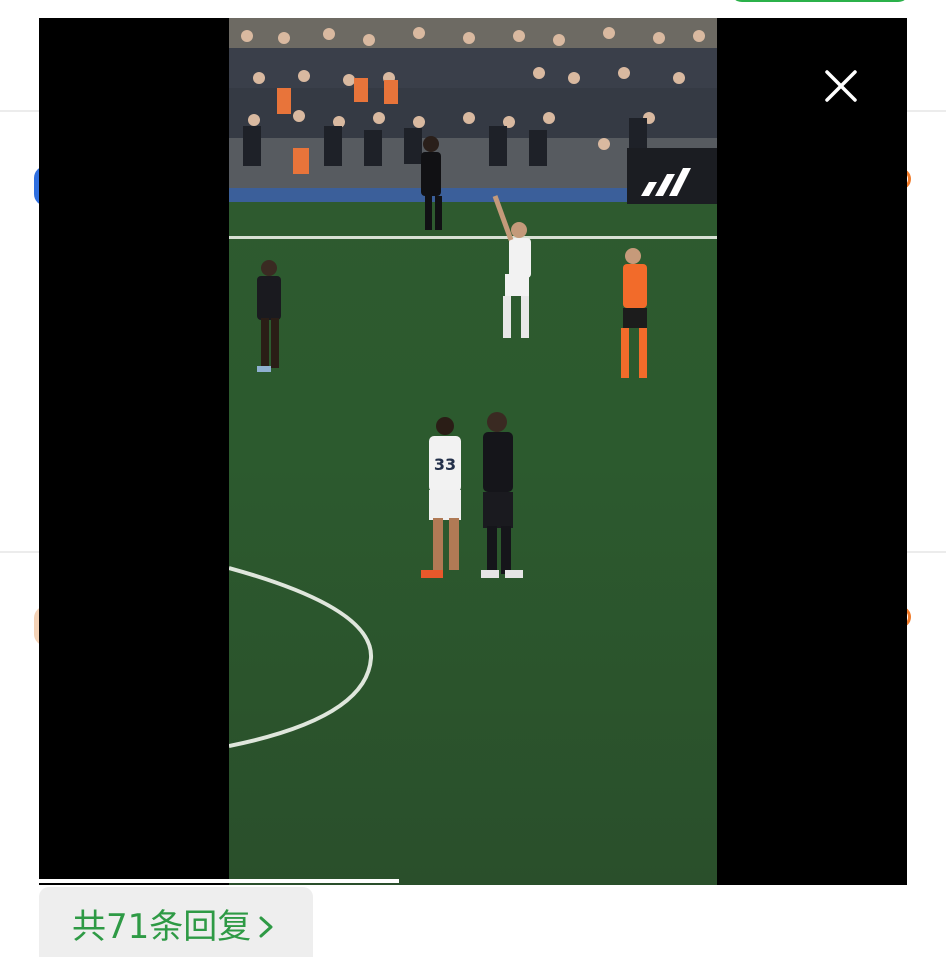  I want to click on view-replies-button: 共71条回复, so click(176, 922).